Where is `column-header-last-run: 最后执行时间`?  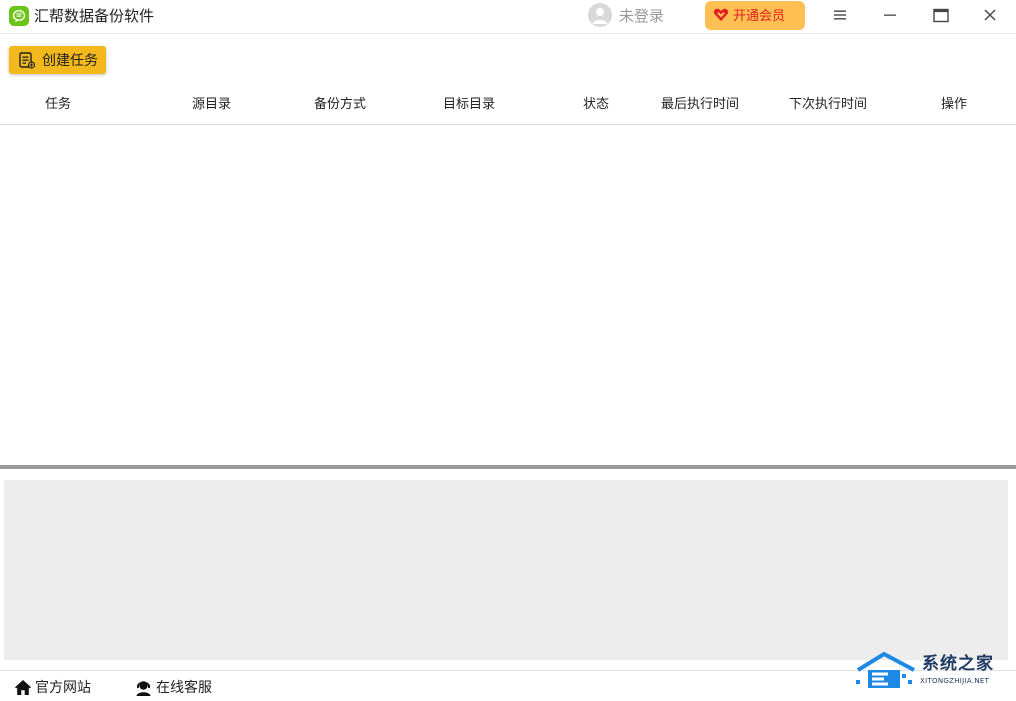
column-header-last-run: 最后执行时间 is located at coordinates (700, 104).